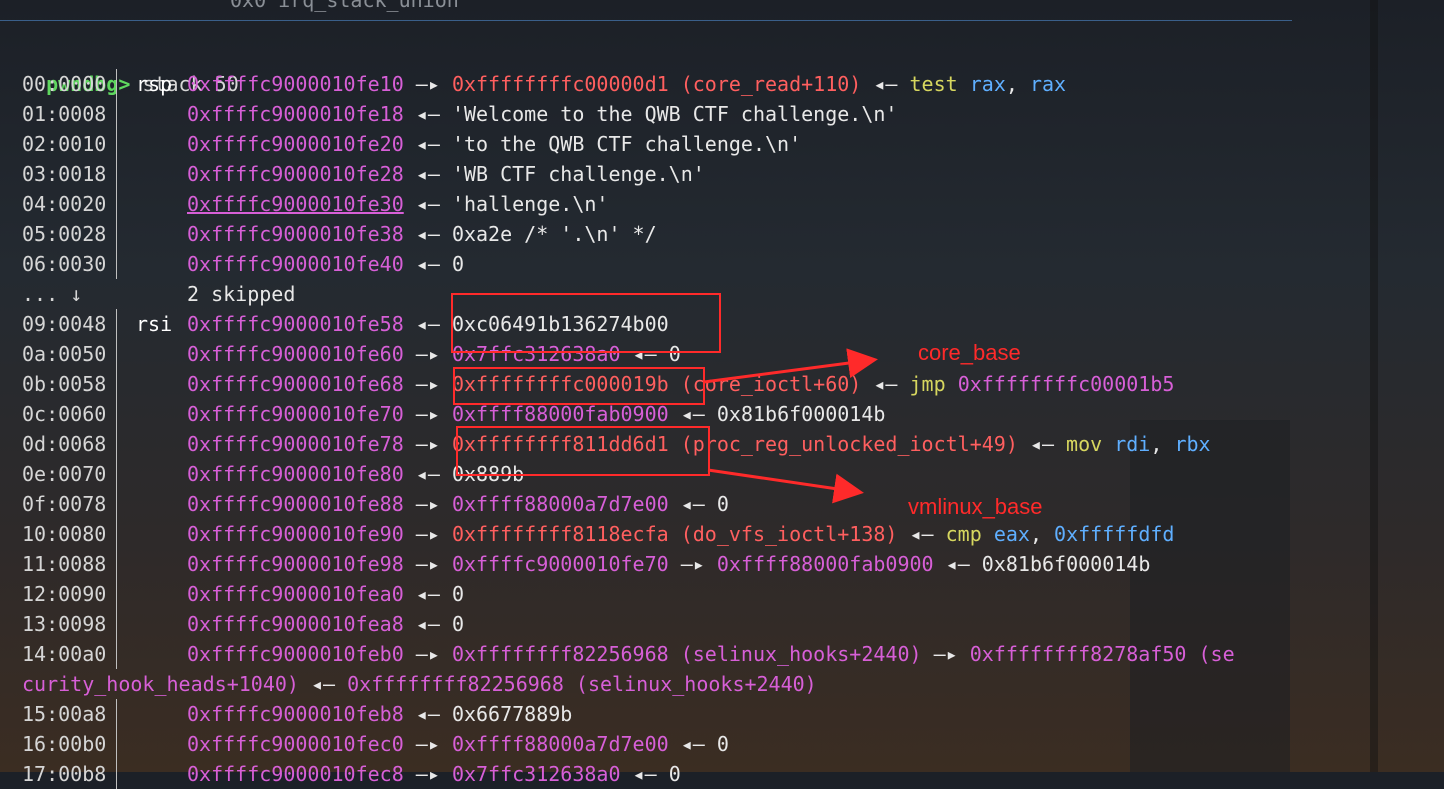 The image size is (1444, 789). What do you see at coordinates (975, 506) in the screenshot?
I see `vmlinux-base-label: vmlinux_base` at bounding box center [975, 506].